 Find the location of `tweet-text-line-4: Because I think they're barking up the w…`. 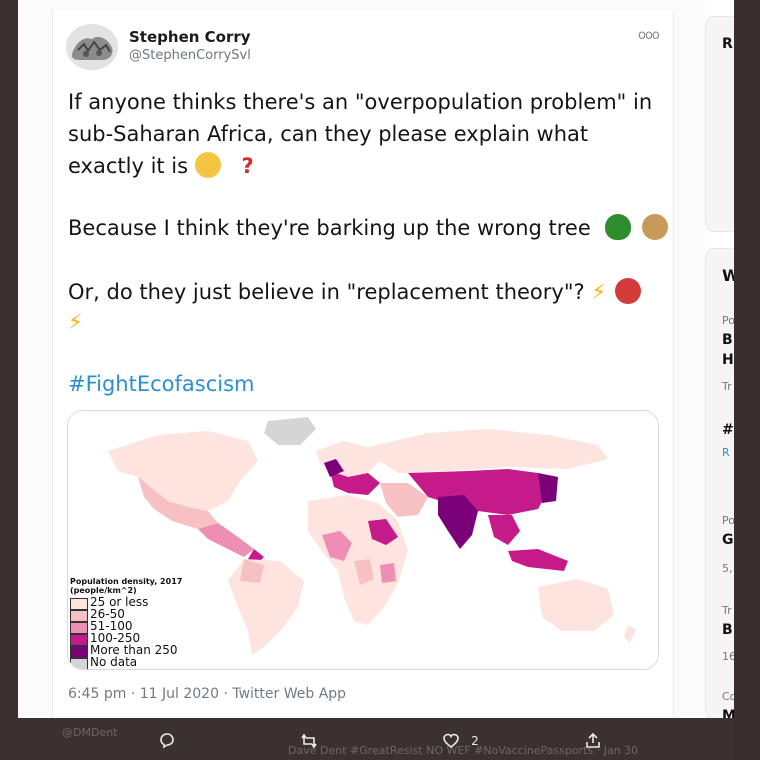

tweet-text-line-4: Because I think they're barking up the w… is located at coordinates (368, 228).